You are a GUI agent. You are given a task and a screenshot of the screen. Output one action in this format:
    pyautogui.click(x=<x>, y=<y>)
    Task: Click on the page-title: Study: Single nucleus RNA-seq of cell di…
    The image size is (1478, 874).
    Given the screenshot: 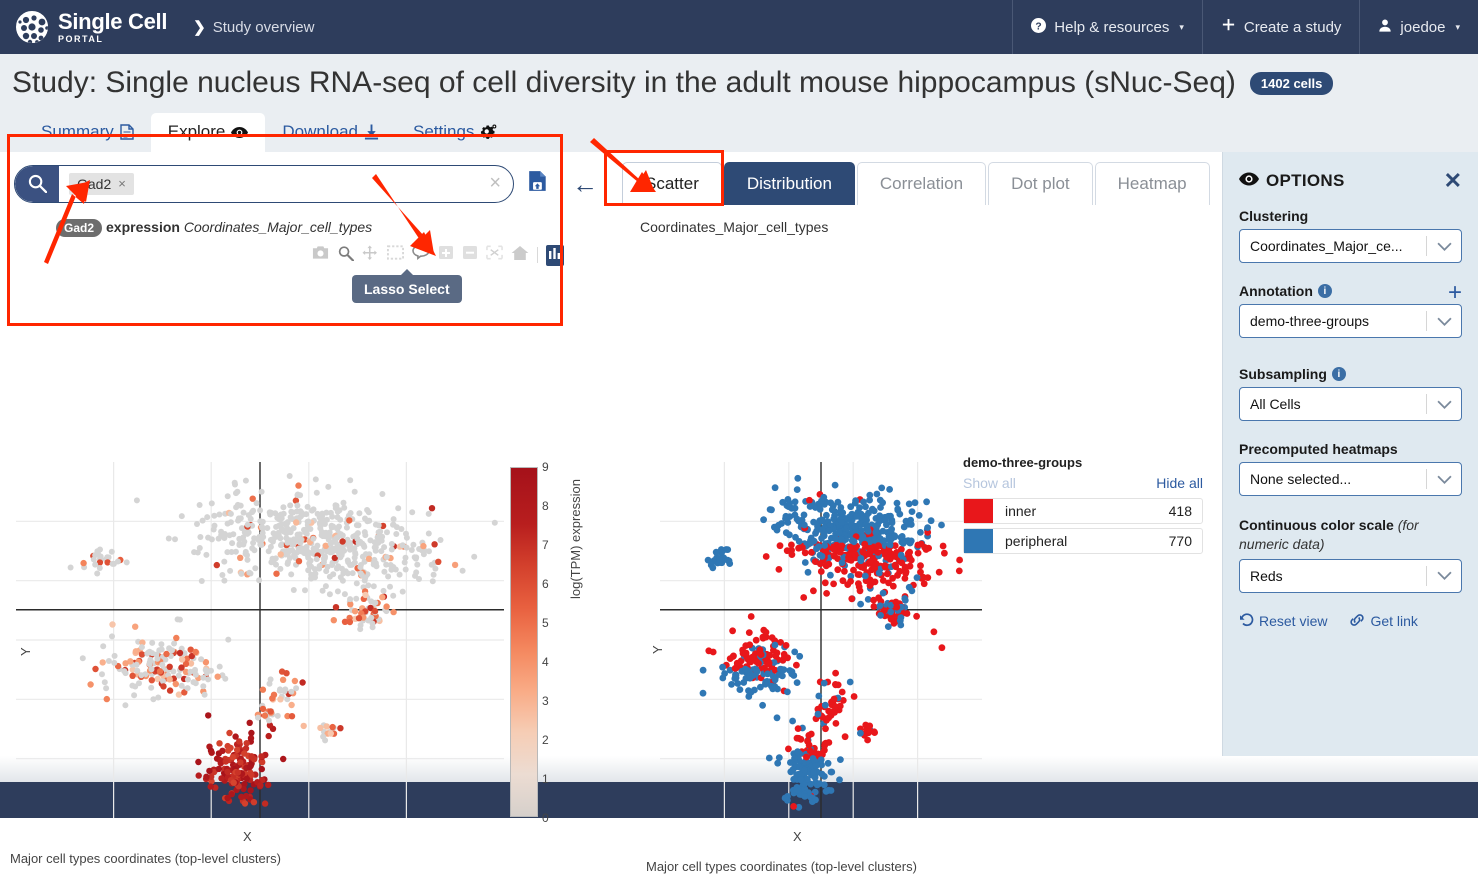 What is the action you would take?
    pyautogui.click(x=624, y=82)
    